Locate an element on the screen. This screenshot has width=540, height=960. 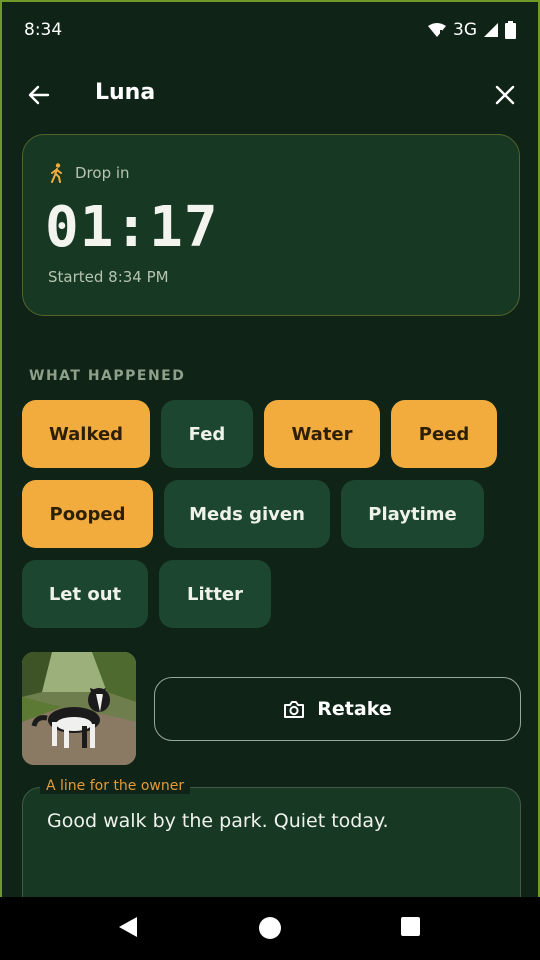
close-icon is located at coordinates (505, 95).